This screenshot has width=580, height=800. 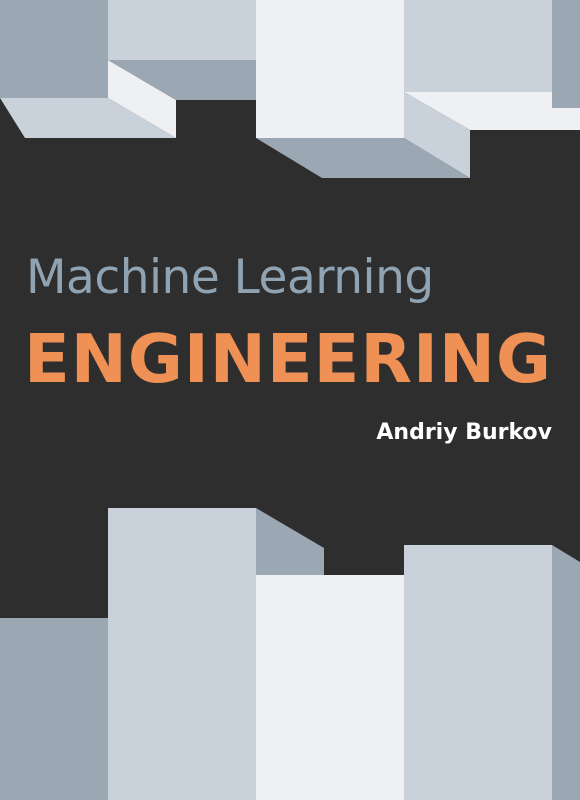 I want to click on bottom-block-2-side, so click(x=290, y=541).